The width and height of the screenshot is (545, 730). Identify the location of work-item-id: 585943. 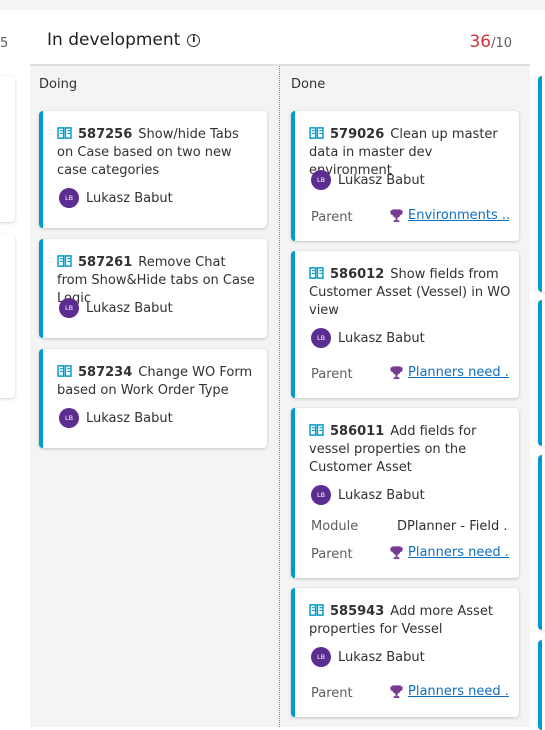
(357, 611).